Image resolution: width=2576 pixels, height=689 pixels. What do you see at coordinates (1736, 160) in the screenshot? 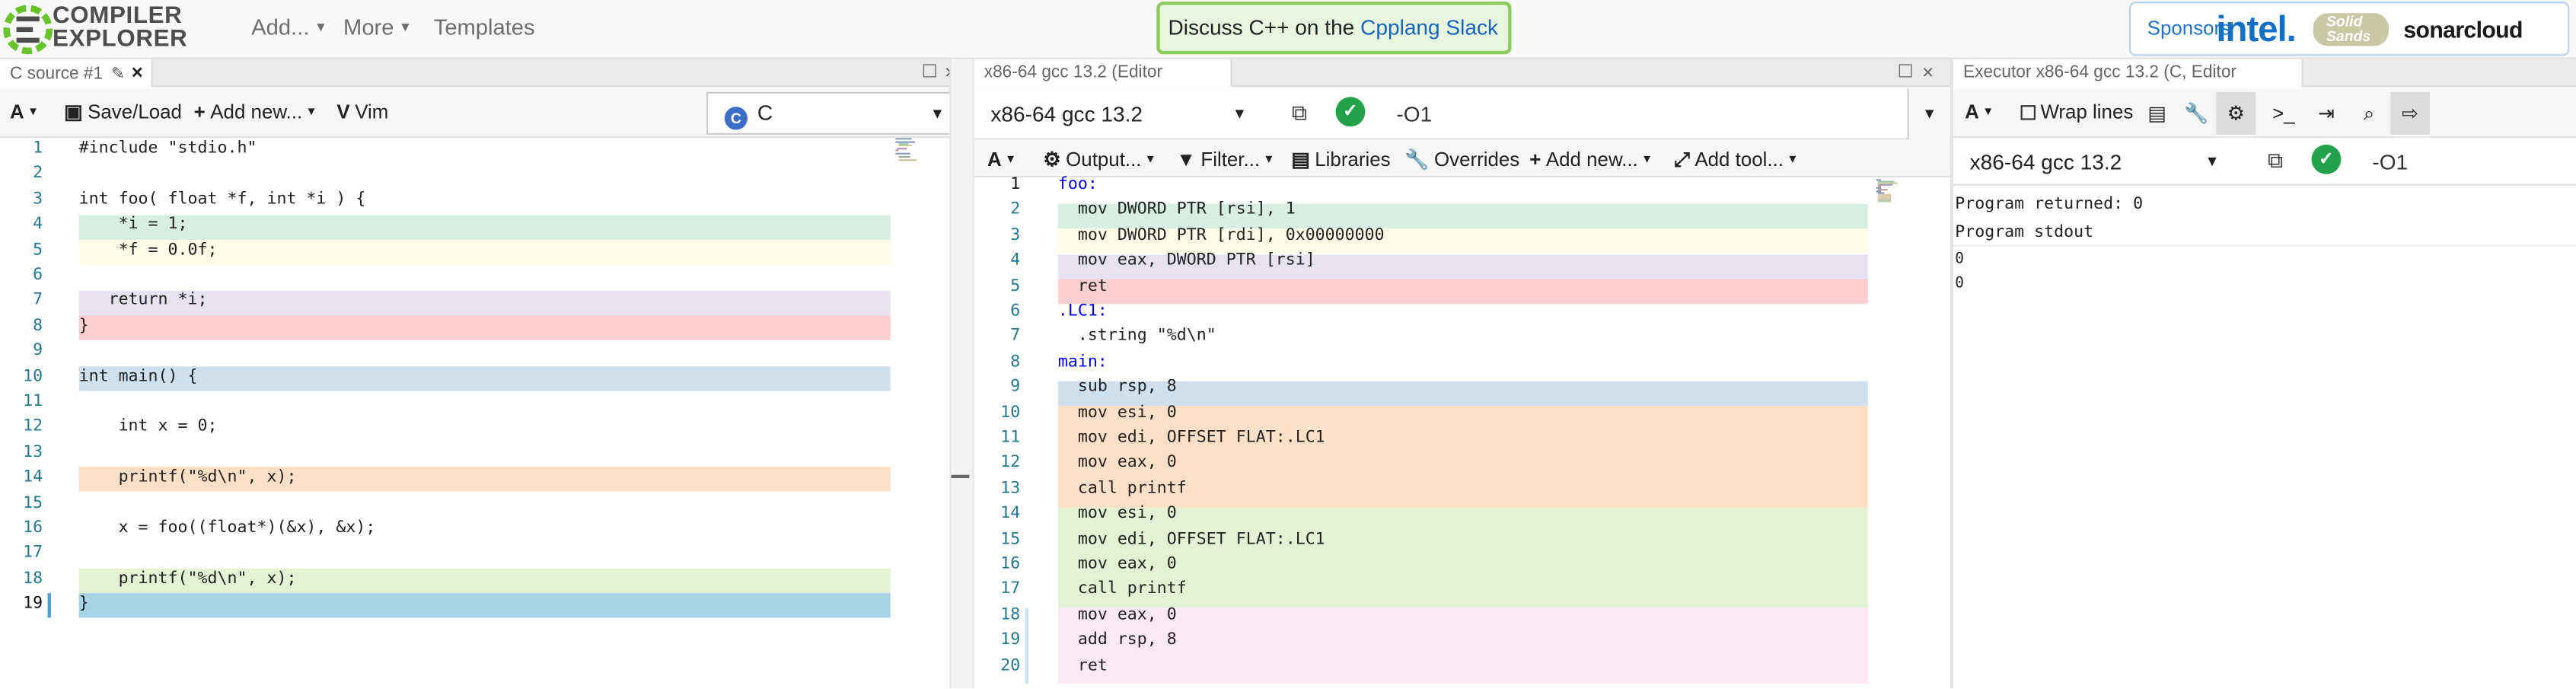
I see `add-tool-button: ⤢ Add tool... ▼` at bounding box center [1736, 160].